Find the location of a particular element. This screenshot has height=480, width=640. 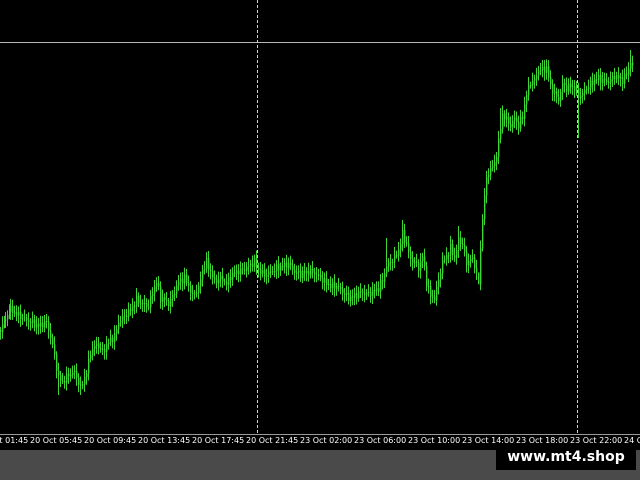

time-axis-tick-label: 20 Oct 13:45 is located at coordinates (164, 440).